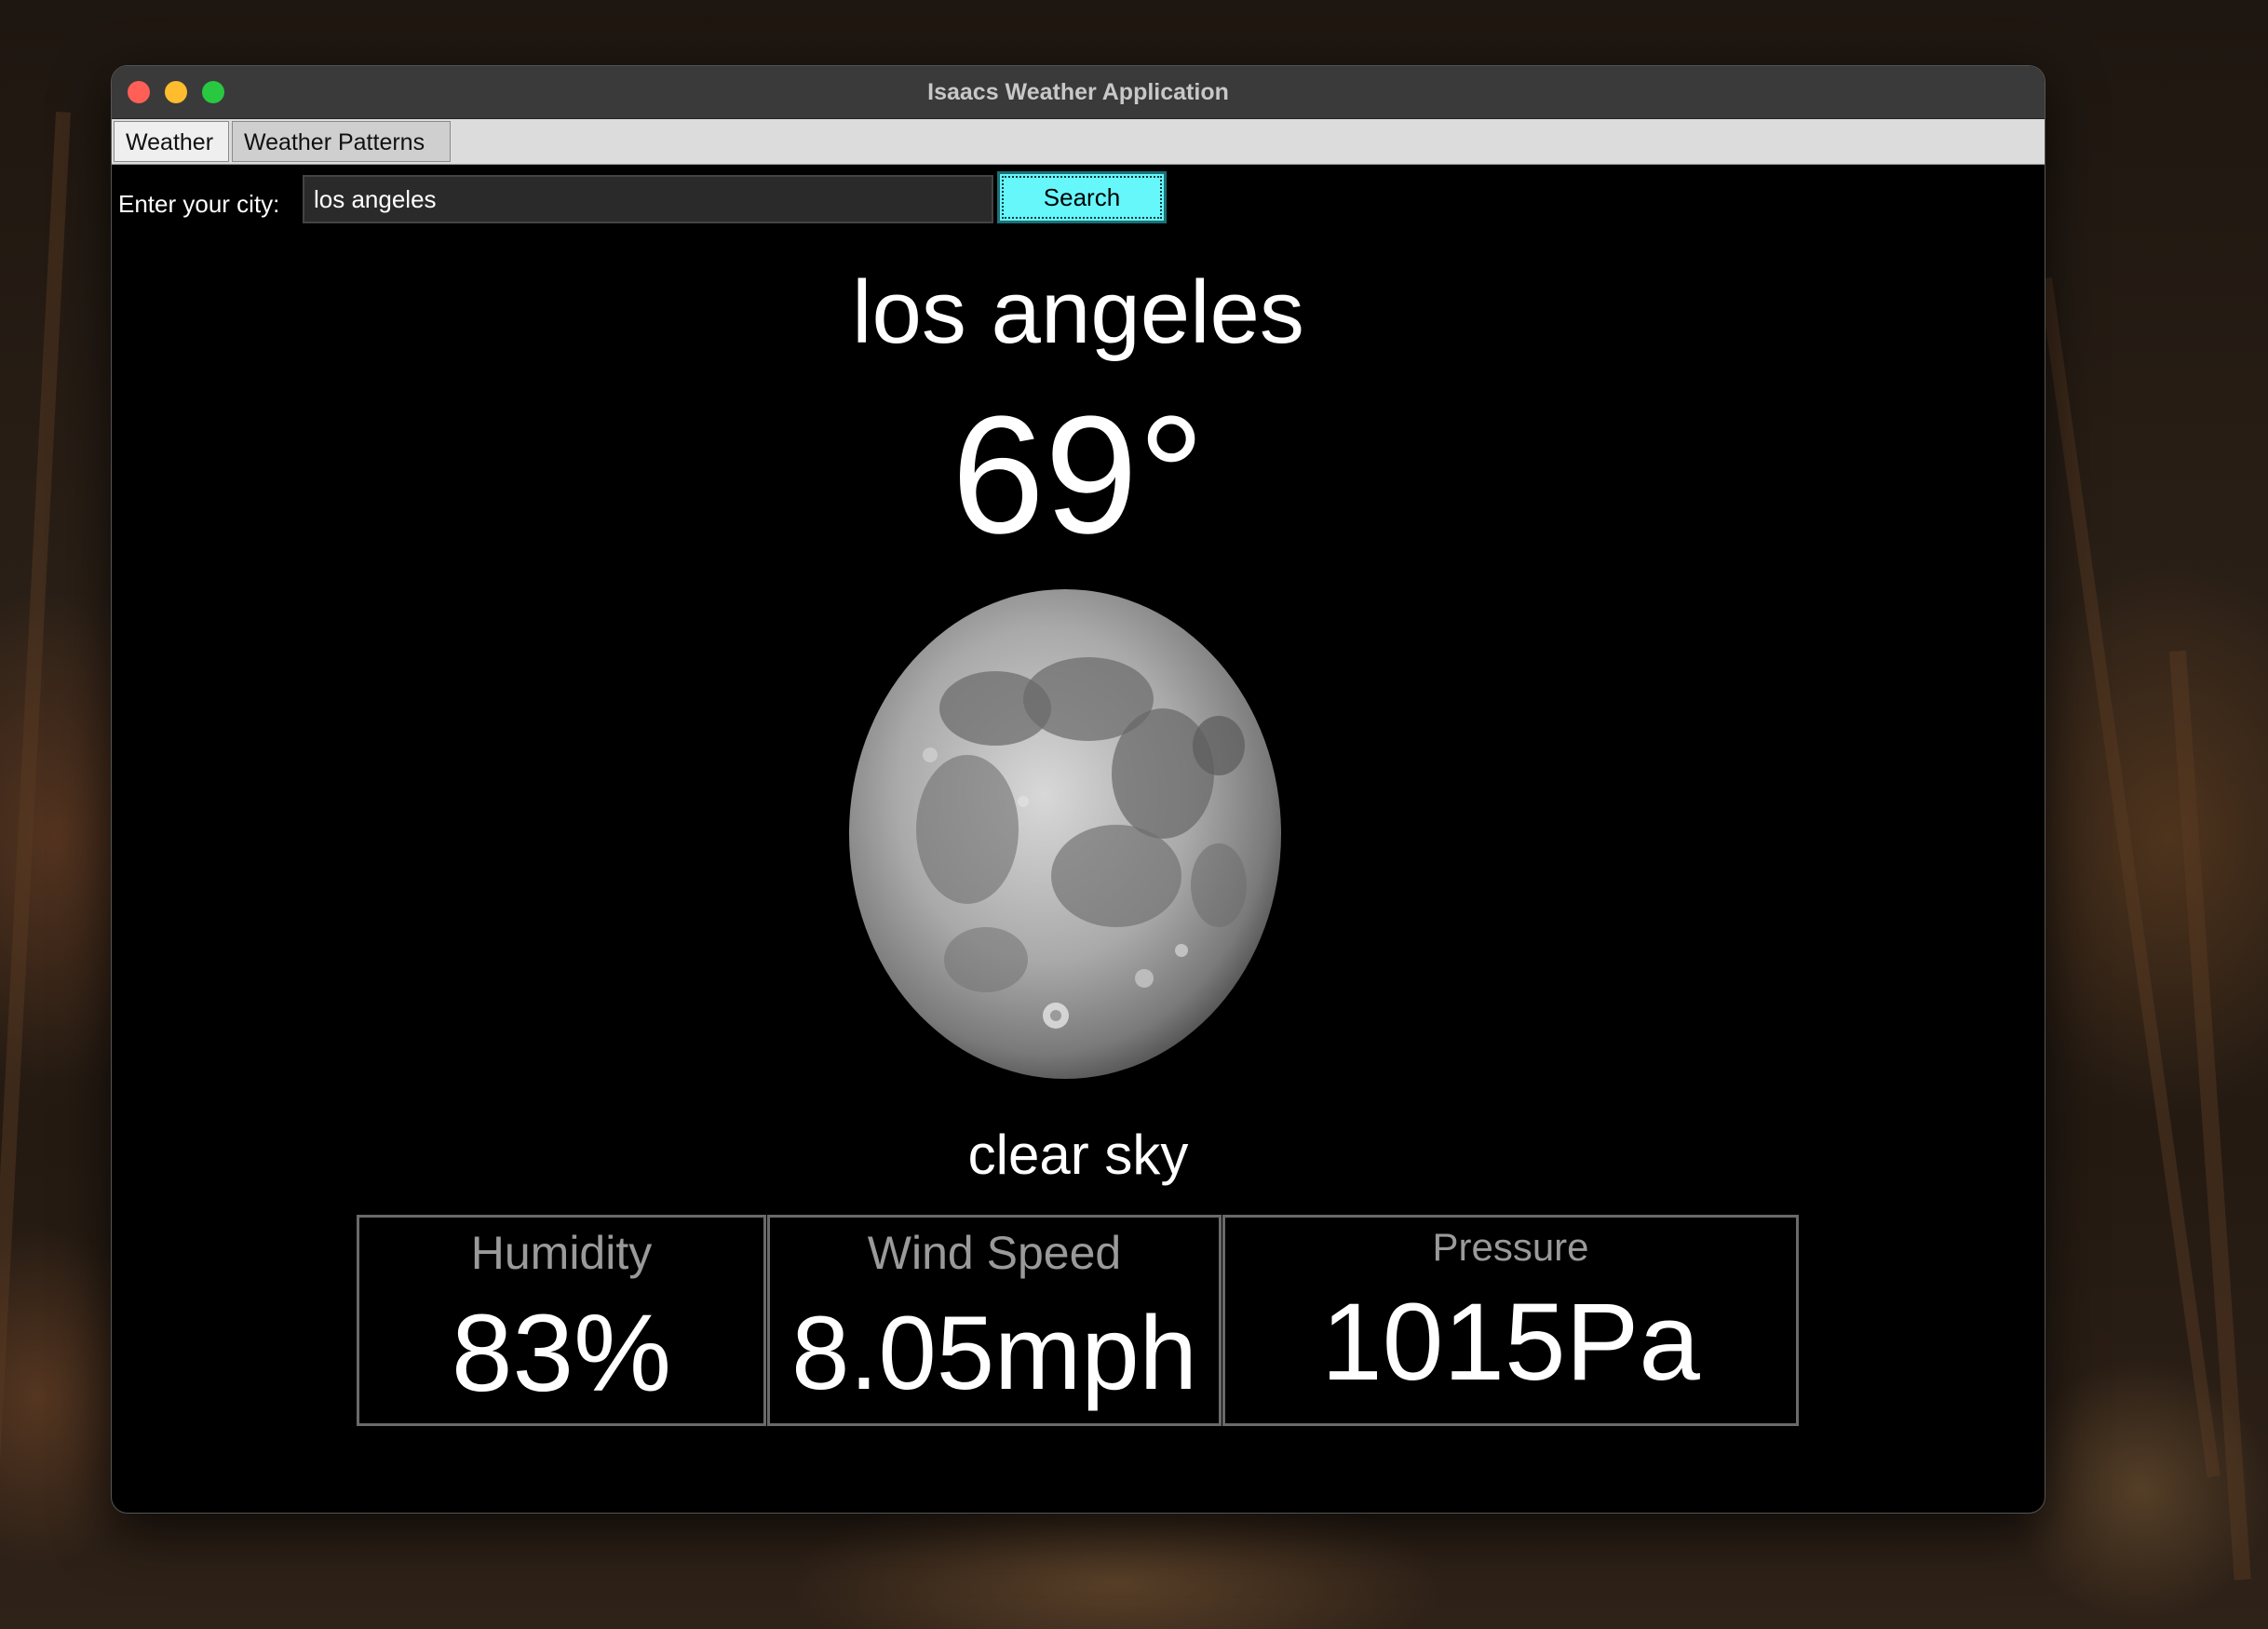  Describe the element at coordinates (994, 1353) in the screenshot. I see `wind-speed-value: 8.05mph` at that location.